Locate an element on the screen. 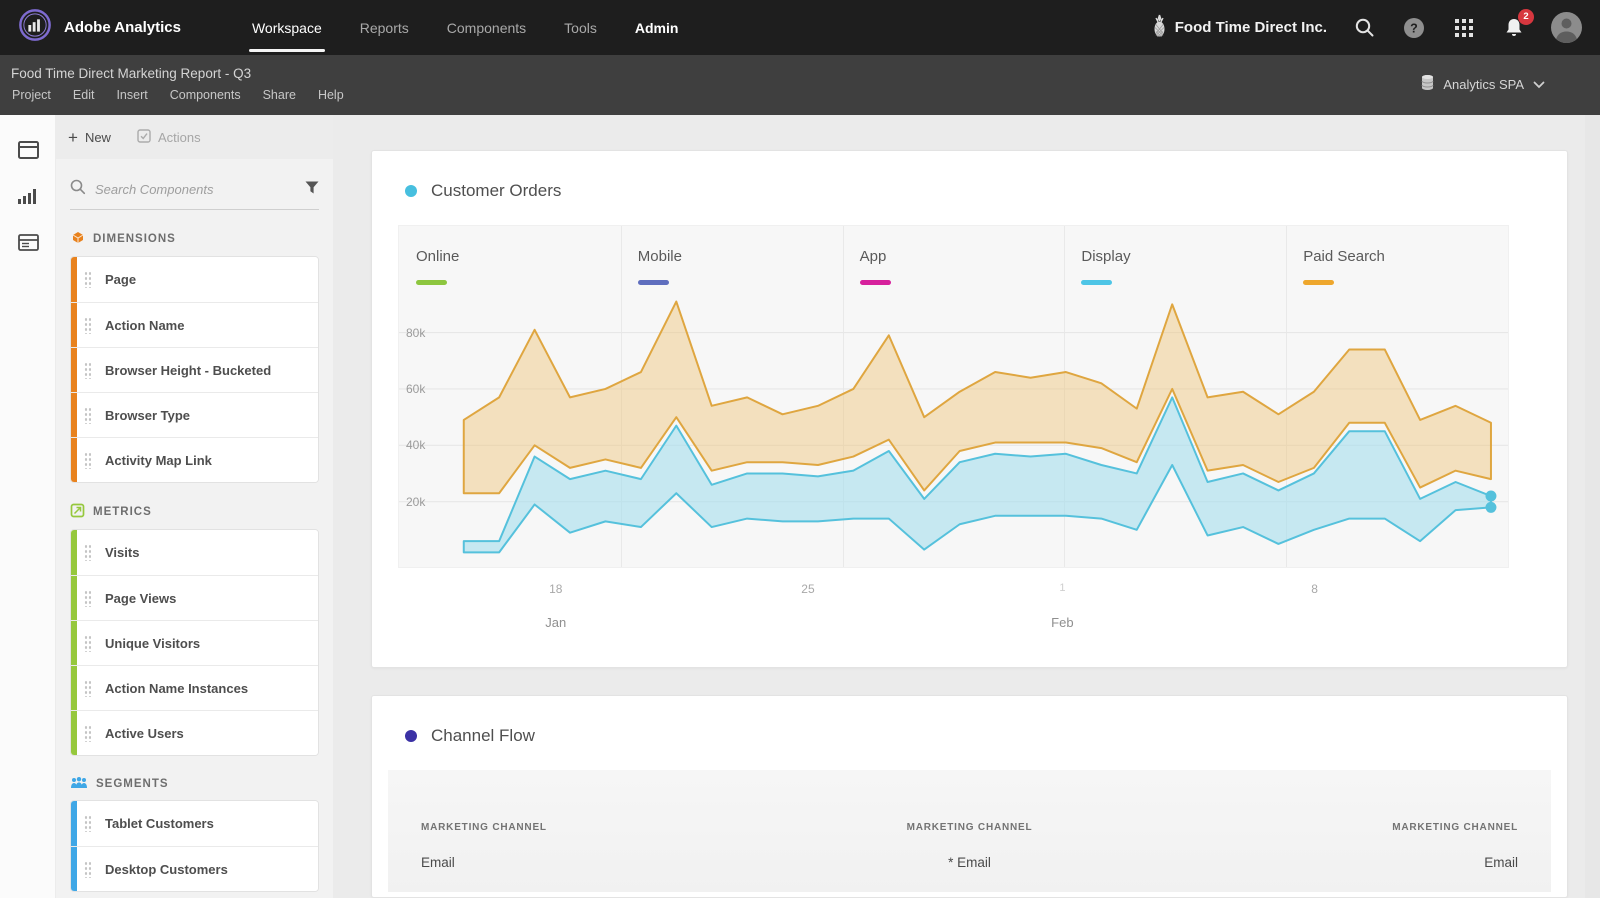 Image resolution: width=1600 pixels, height=898 pixels. customer-orders-header: Customer Orders is located at coordinates (969, 176).